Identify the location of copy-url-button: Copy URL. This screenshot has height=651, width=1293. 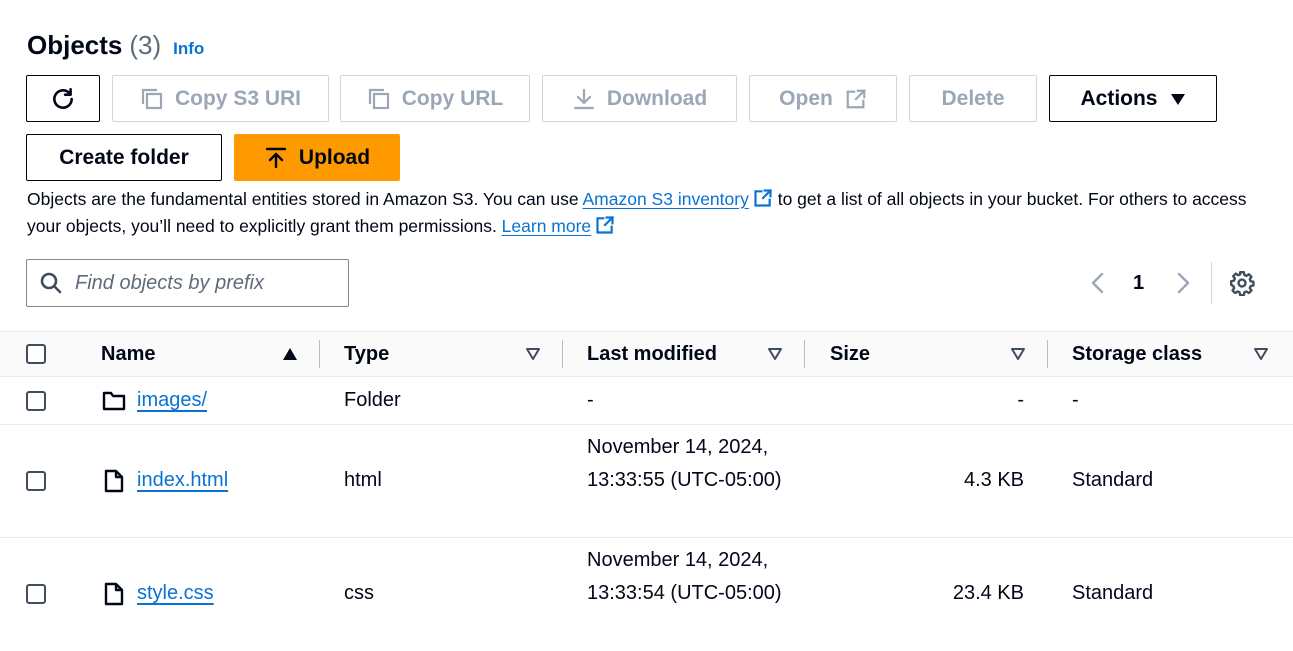
(435, 98).